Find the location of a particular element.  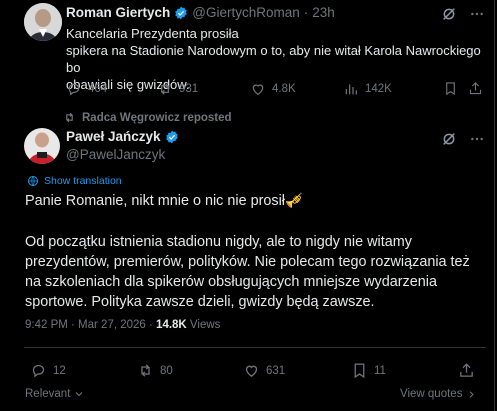

repost-indicator-text: Radca Węgrowicz reposted is located at coordinates (157, 118).